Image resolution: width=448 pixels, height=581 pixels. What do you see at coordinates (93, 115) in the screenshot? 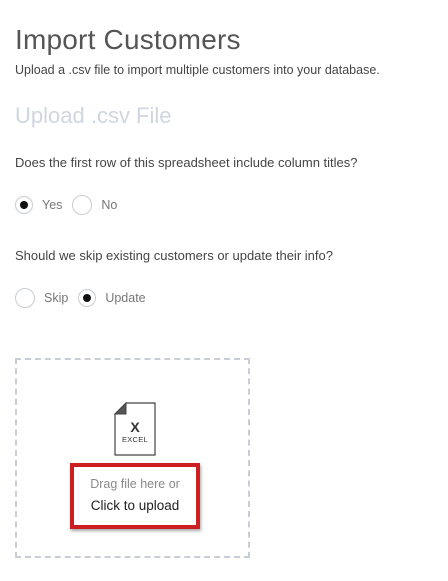
I see `upload-section-heading: Upload .csv File` at bounding box center [93, 115].